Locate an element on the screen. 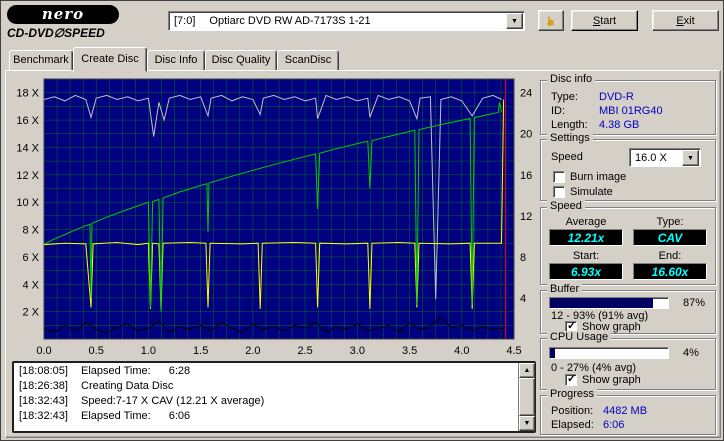  buffer-group-title: Buffer is located at coordinates (565, 289).